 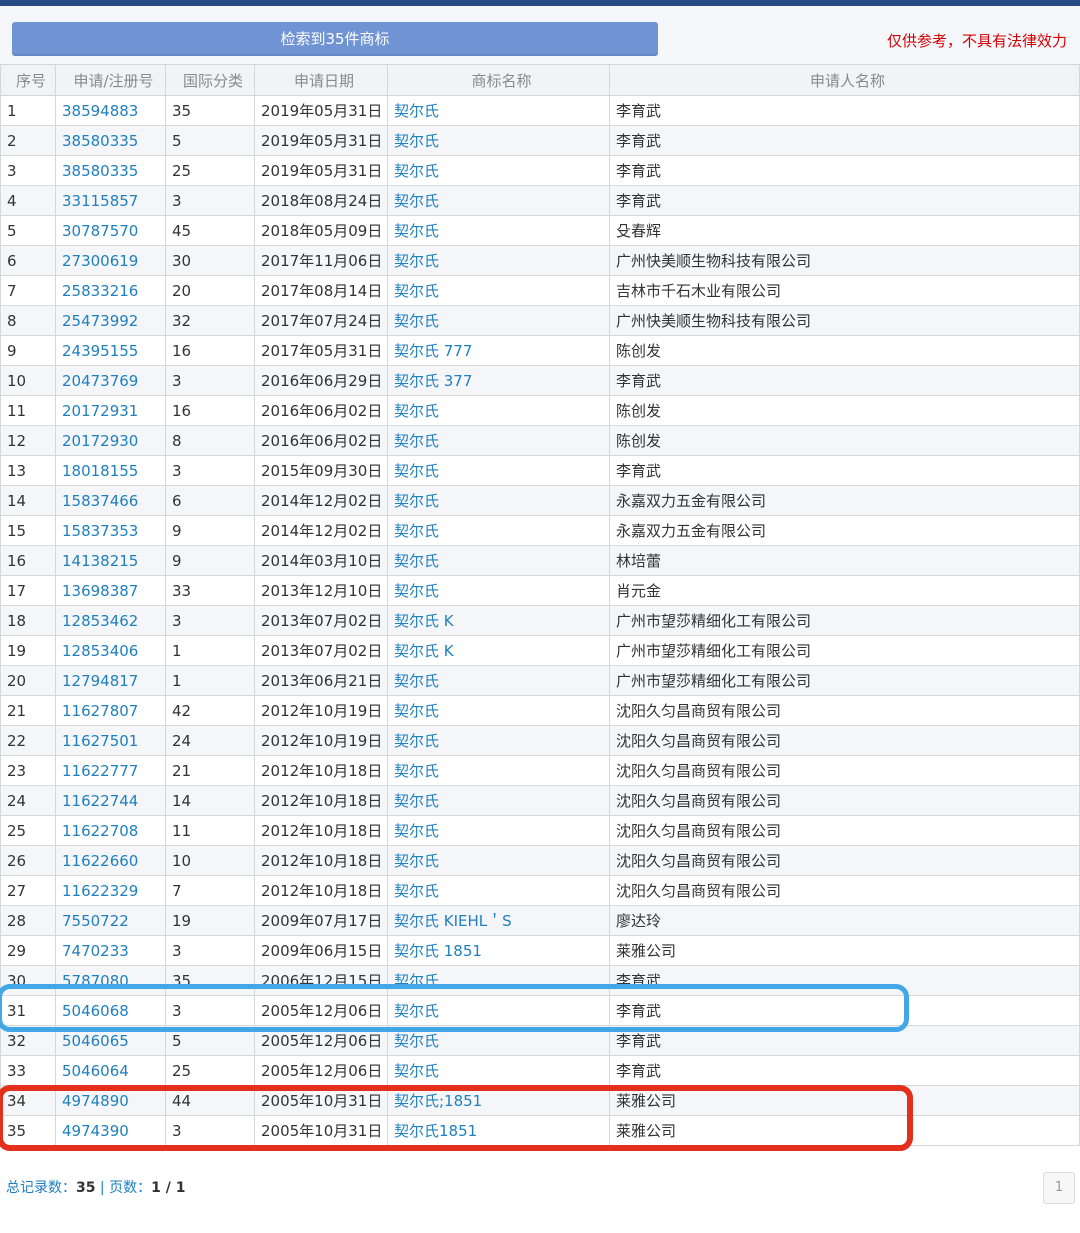 I want to click on row-index: 13, so click(x=28, y=470).